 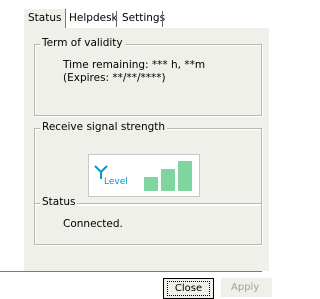 I want to click on signal-level-label: Level, so click(x=116, y=182).